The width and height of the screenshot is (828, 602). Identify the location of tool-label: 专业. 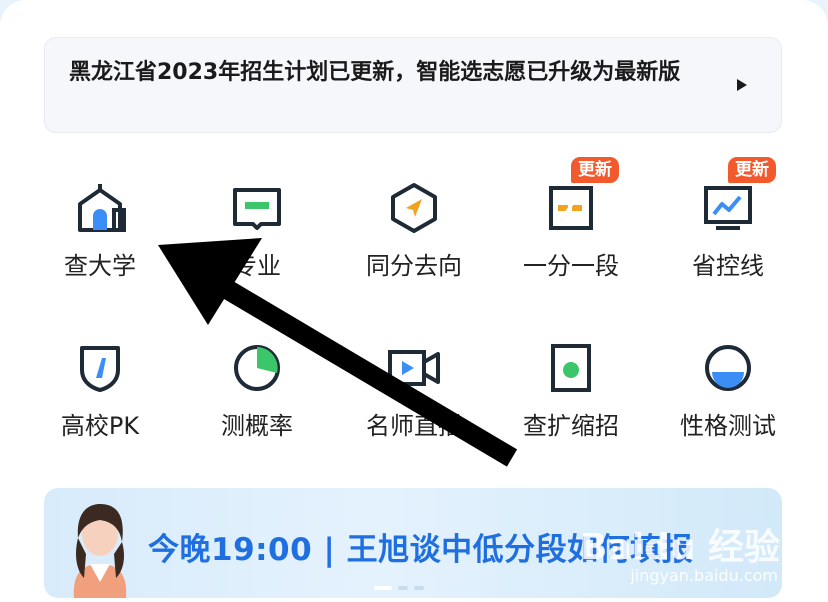
(257, 266).